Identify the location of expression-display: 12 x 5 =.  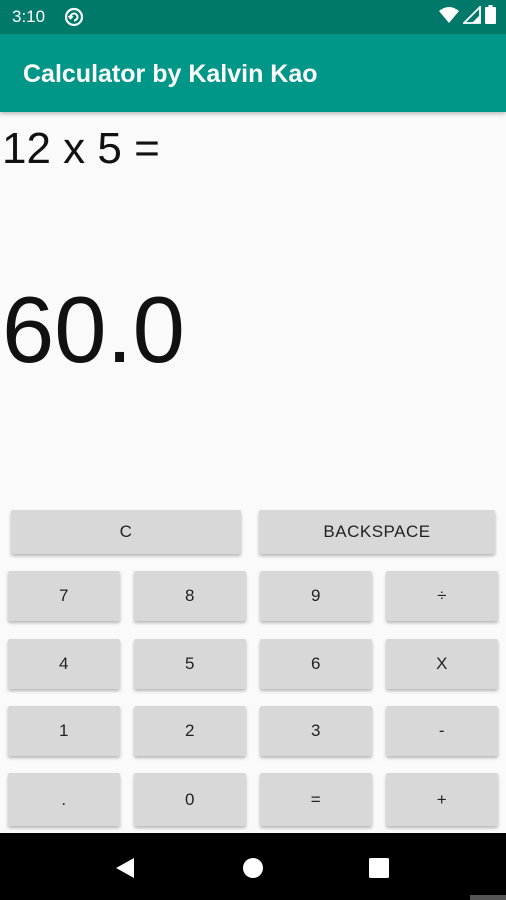
(81, 148).